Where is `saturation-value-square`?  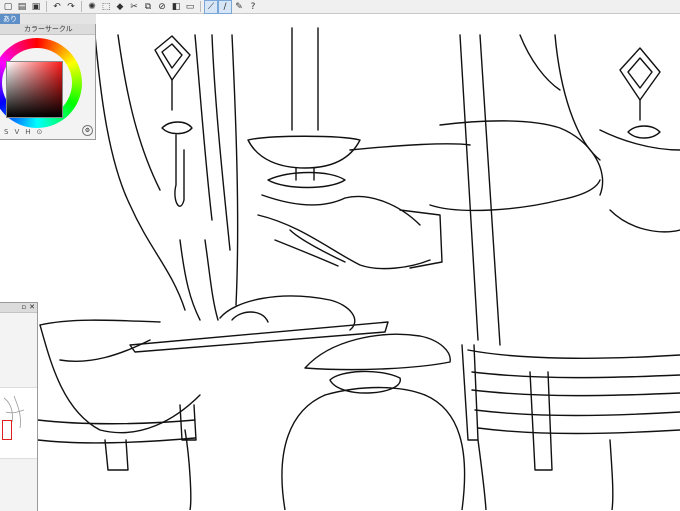
saturation-value-square is located at coordinates (34, 89).